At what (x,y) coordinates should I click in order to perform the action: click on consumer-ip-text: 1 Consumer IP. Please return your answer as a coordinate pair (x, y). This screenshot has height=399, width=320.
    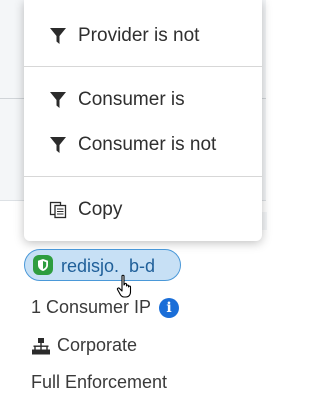
    Looking at the image, I should click on (91, 307).